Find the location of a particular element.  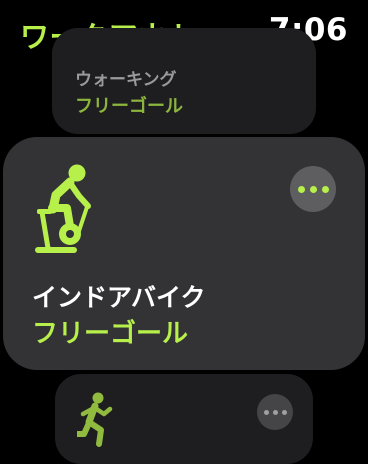

workout-name: インドアバイク is located at coordinates (119, 297).